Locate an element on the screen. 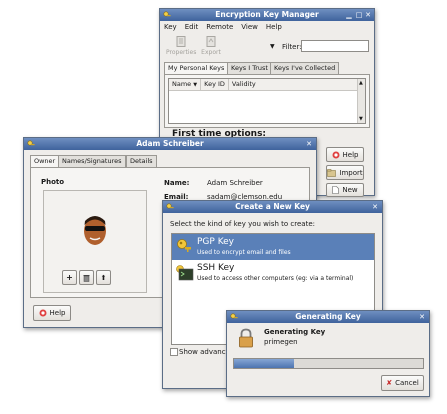 The height and width of the screenshot is (414, 447). tab-names-signatures: Names/Signatures is located at coordinates (92, 161).